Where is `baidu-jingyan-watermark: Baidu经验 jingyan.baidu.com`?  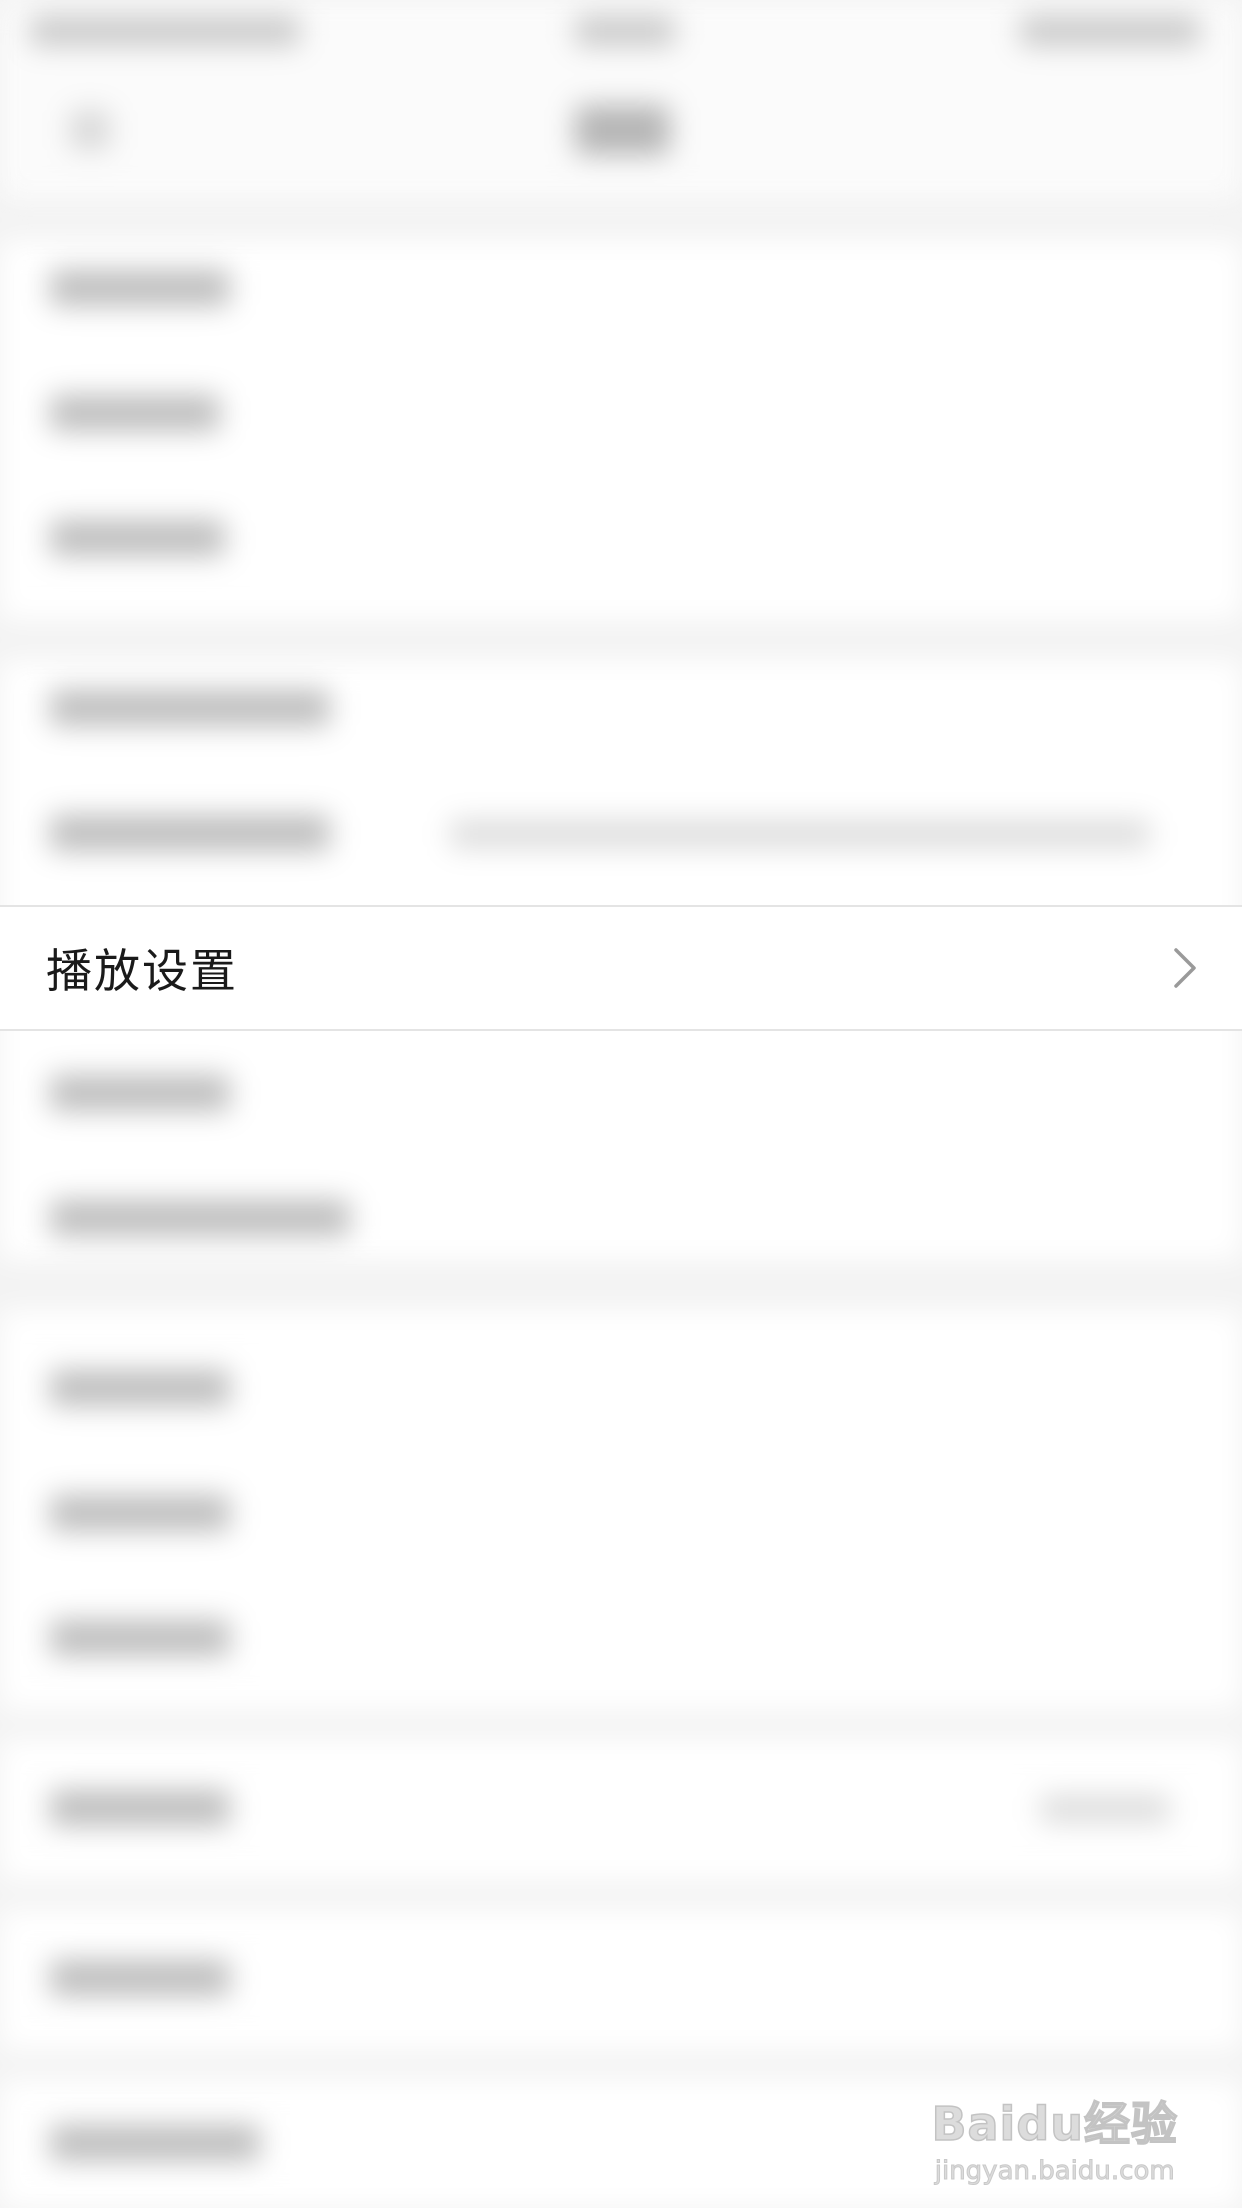 baidu-jingyan-watermark: Baidu经验 jingyan.baidu.com is located at coordinates (1054, 2137).